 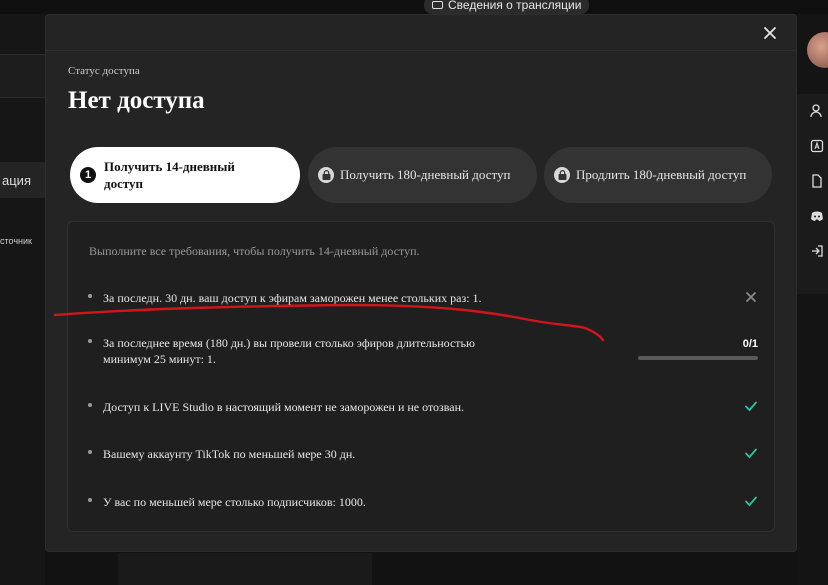 I want to click on user-icon, so click(x=817, y=111).